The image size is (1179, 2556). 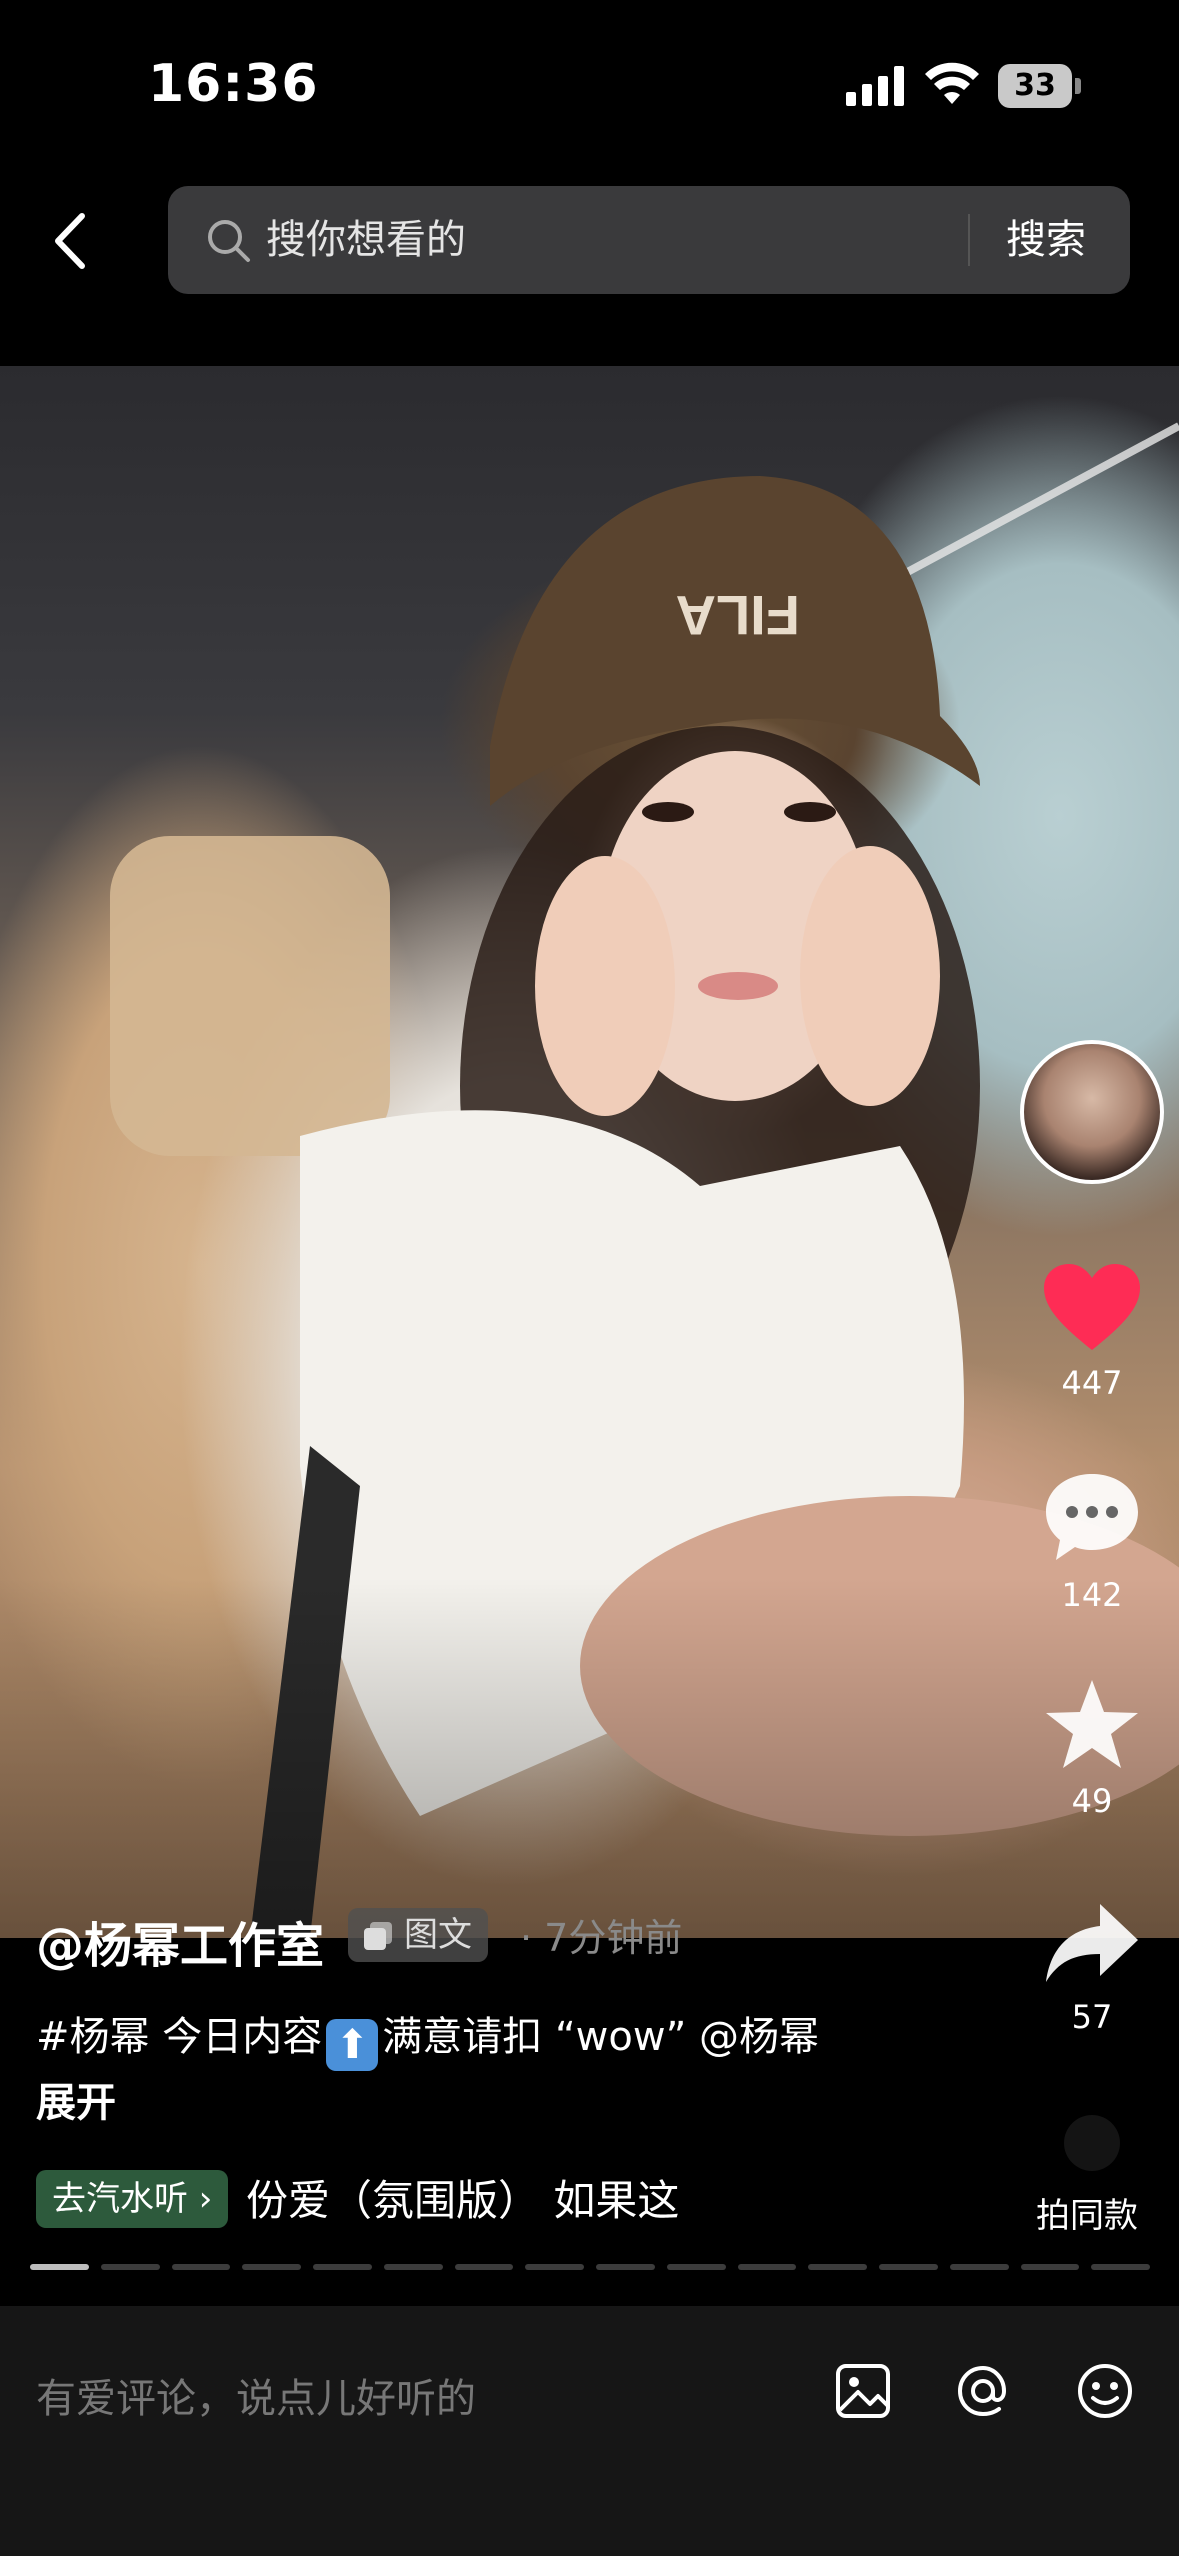 I want to click on back-arrow-icon, so click(x=70, y=241).